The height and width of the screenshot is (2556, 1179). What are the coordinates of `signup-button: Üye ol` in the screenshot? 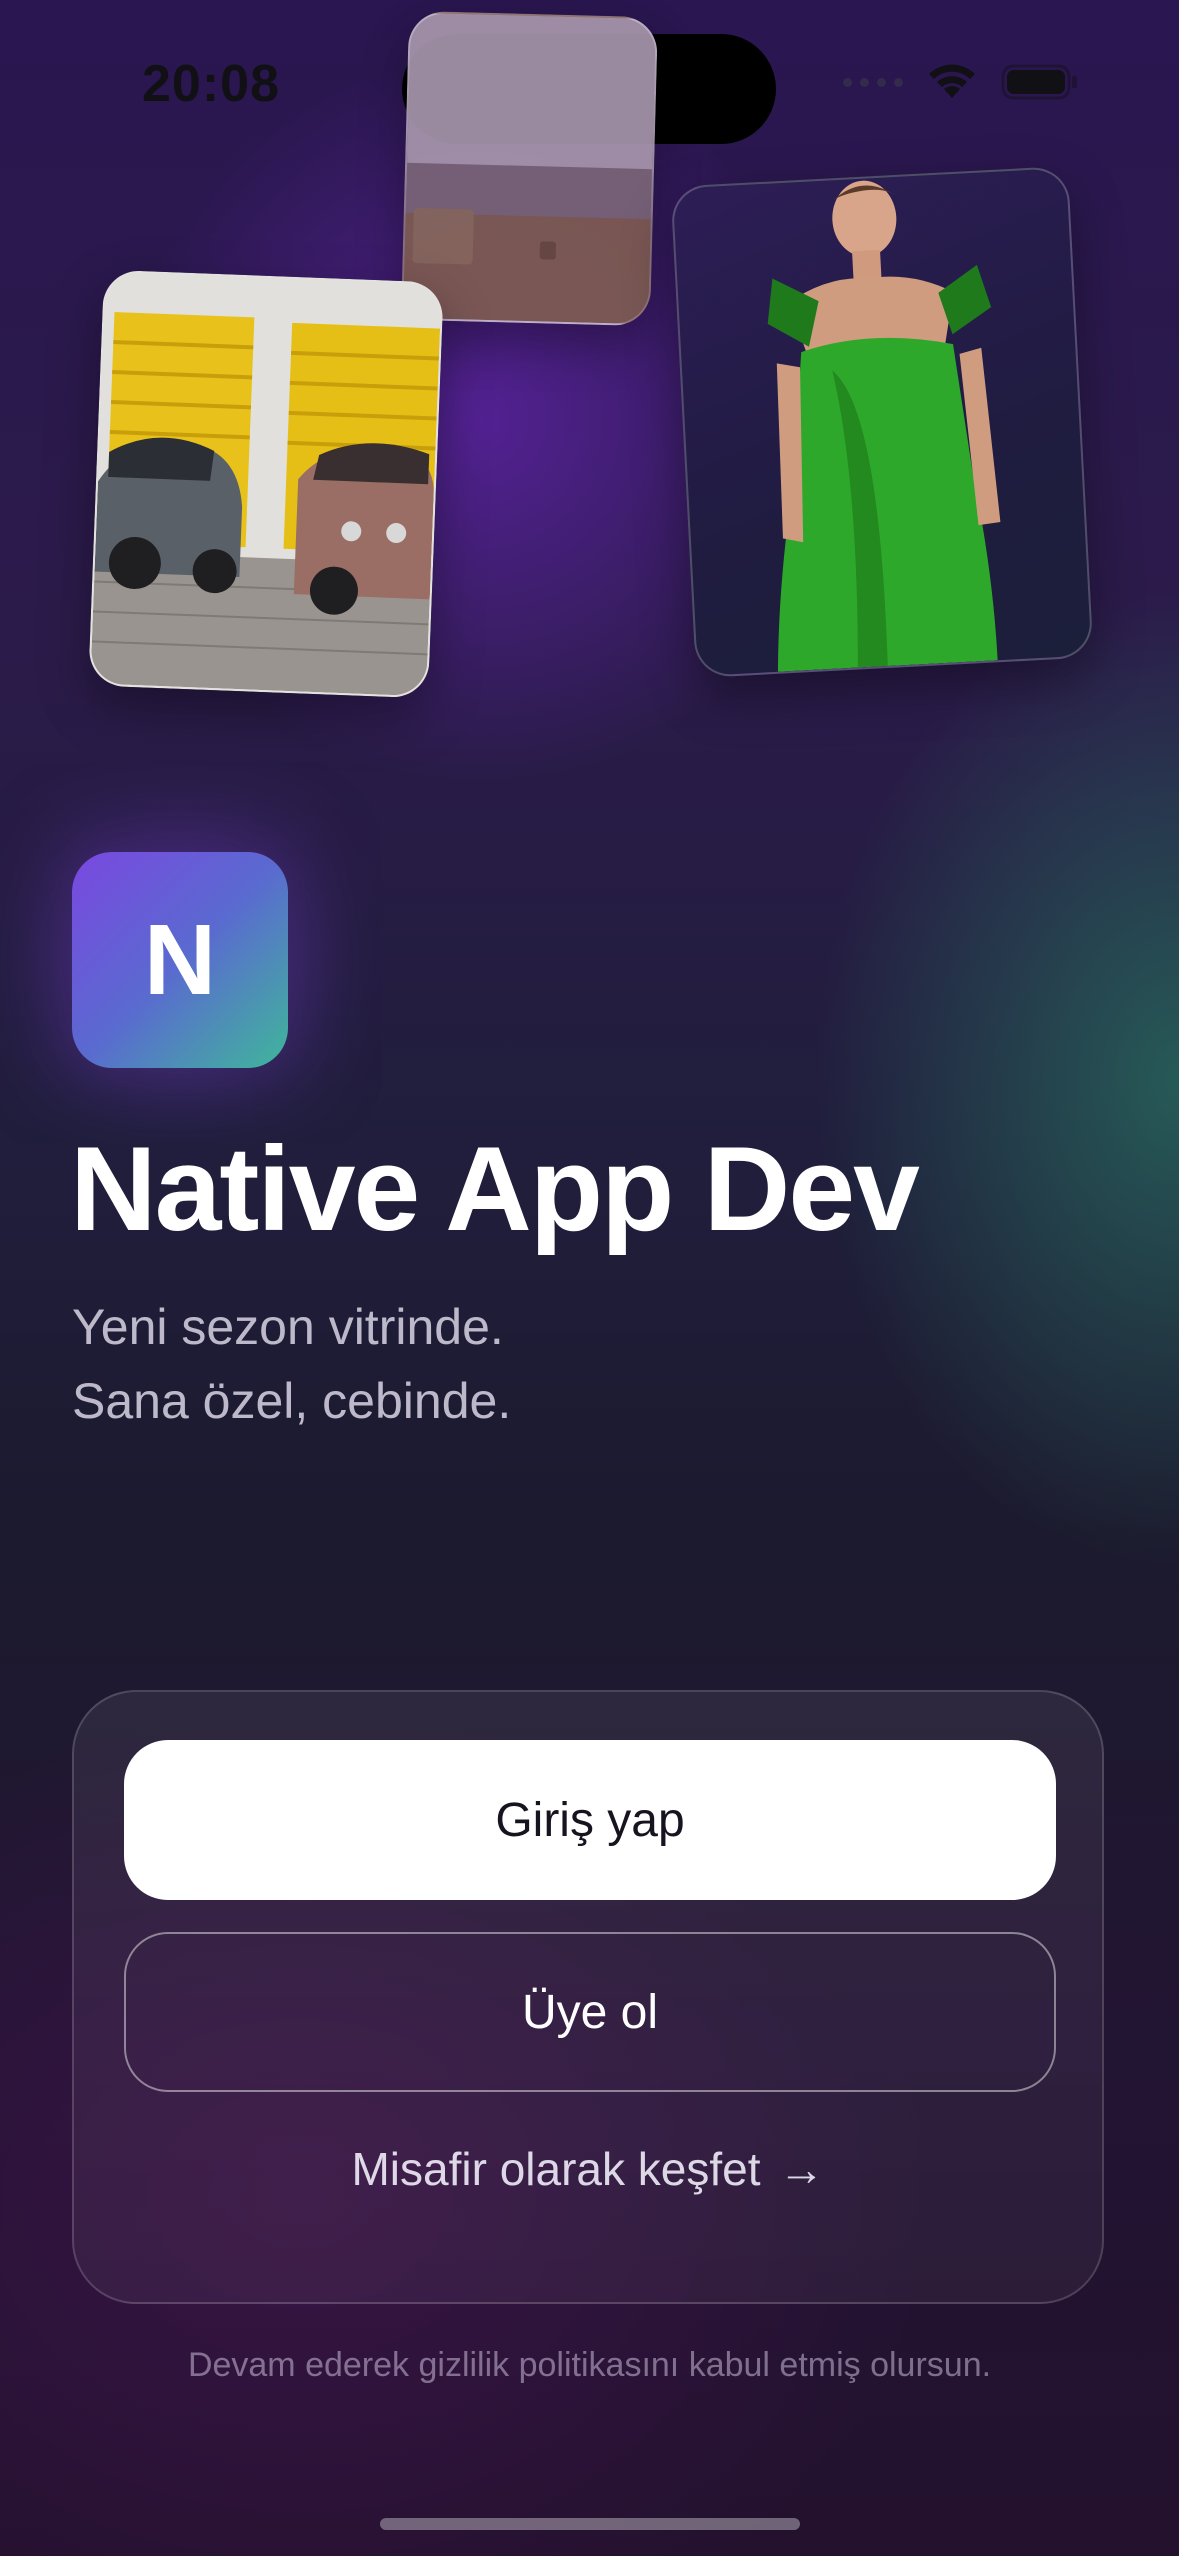 It's located at (590, 2012).